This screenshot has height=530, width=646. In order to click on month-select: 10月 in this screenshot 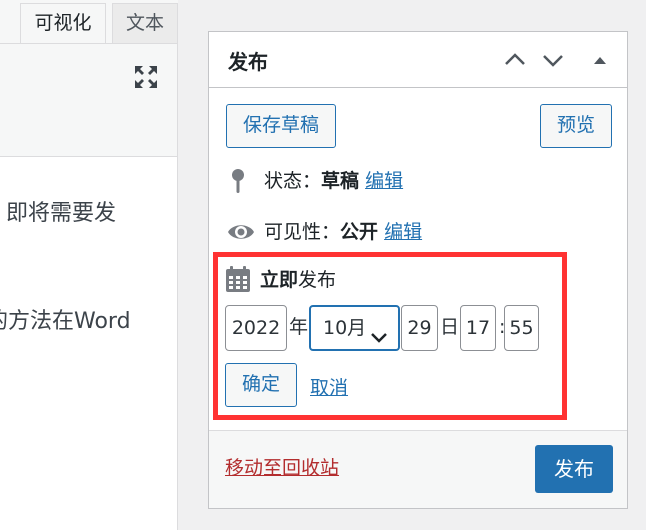, I will do `click(354, 328)`.